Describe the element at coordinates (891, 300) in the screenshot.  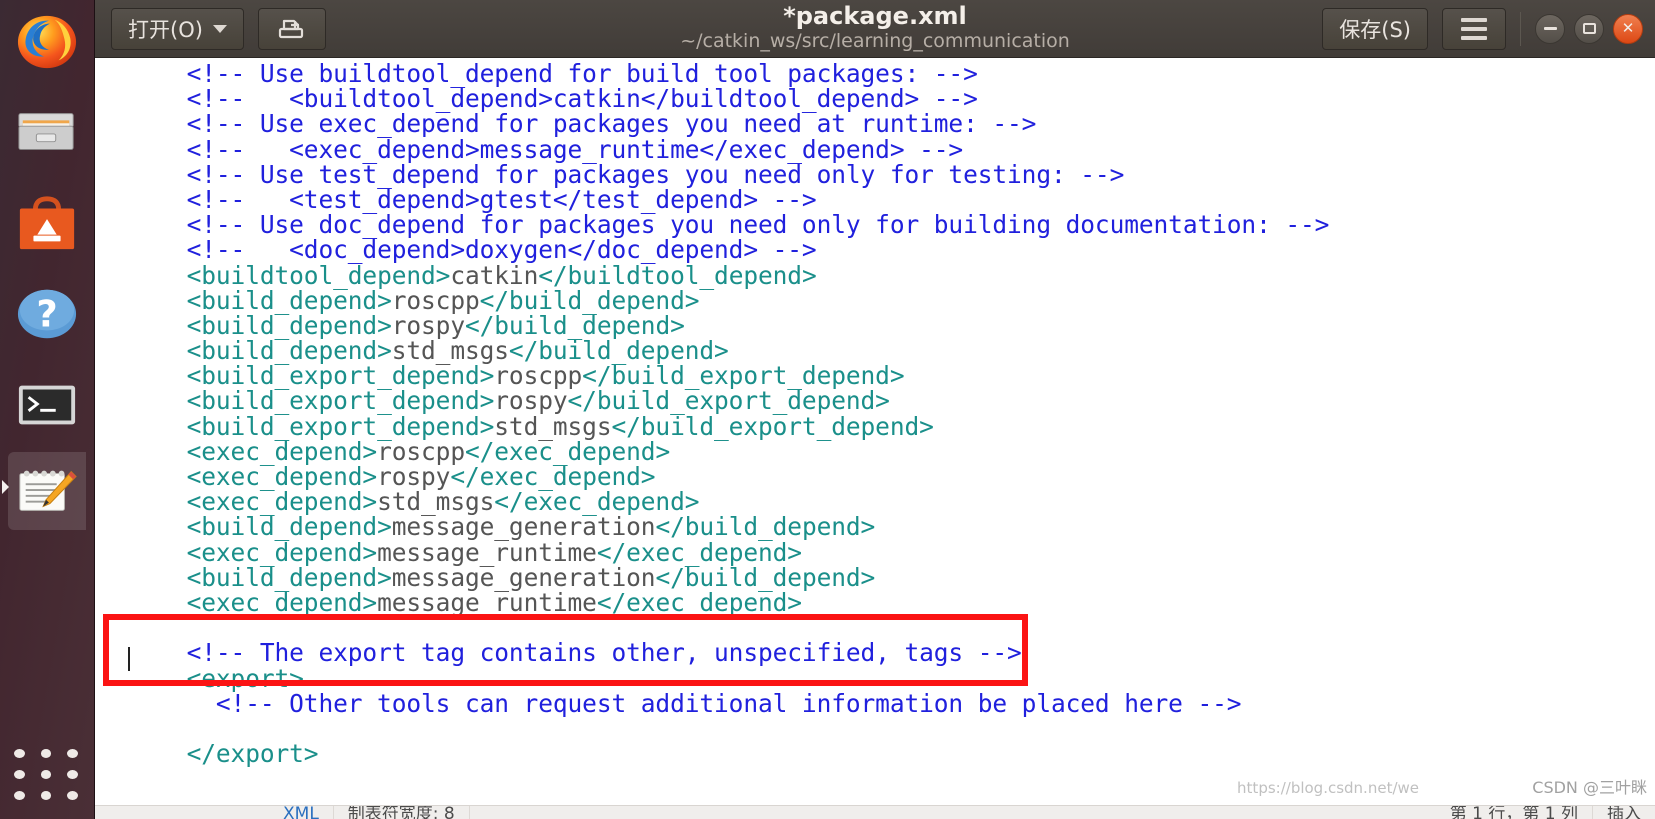
I see `code-line: <build_depend>roscpp</build_depend>` at that location.